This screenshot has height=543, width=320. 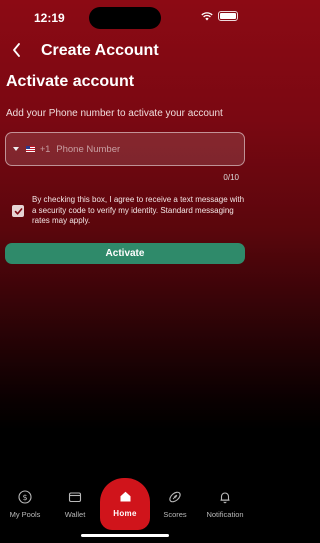 I want to click on consent-checkbox, so click(x=18, y=211).